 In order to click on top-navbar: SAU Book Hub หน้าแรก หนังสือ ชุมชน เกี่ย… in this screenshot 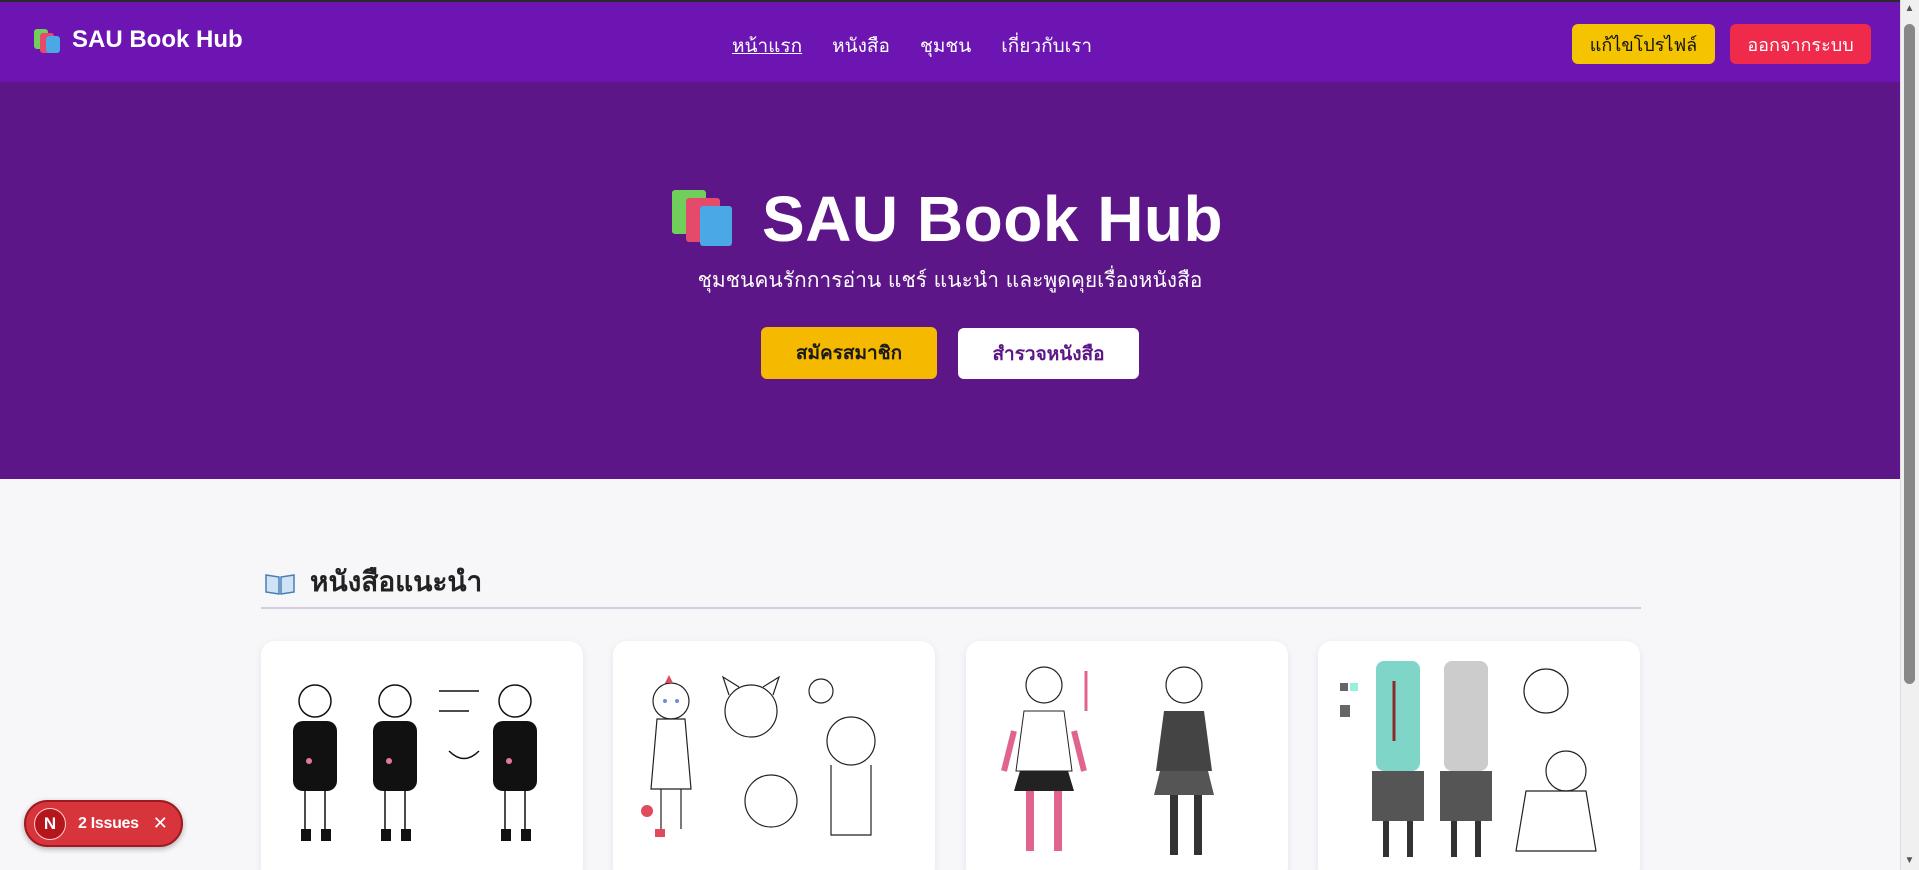, I will do `click(950, 41)`.